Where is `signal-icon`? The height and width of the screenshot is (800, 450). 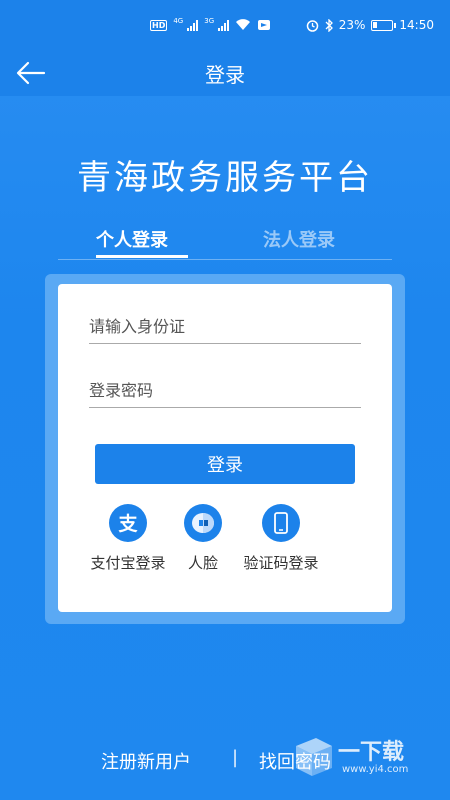
signal-icon is located at coordinates (193, 25).